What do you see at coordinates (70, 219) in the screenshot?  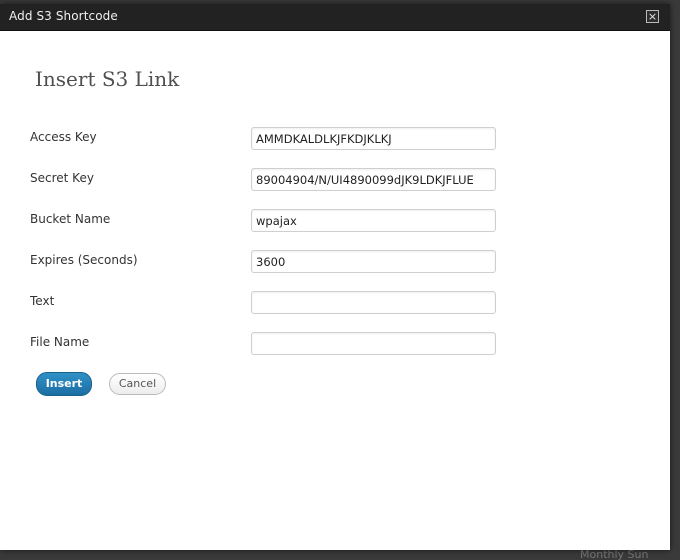 I see `bucket-name-label: Bucket Name` at bounding box center [70, 219].